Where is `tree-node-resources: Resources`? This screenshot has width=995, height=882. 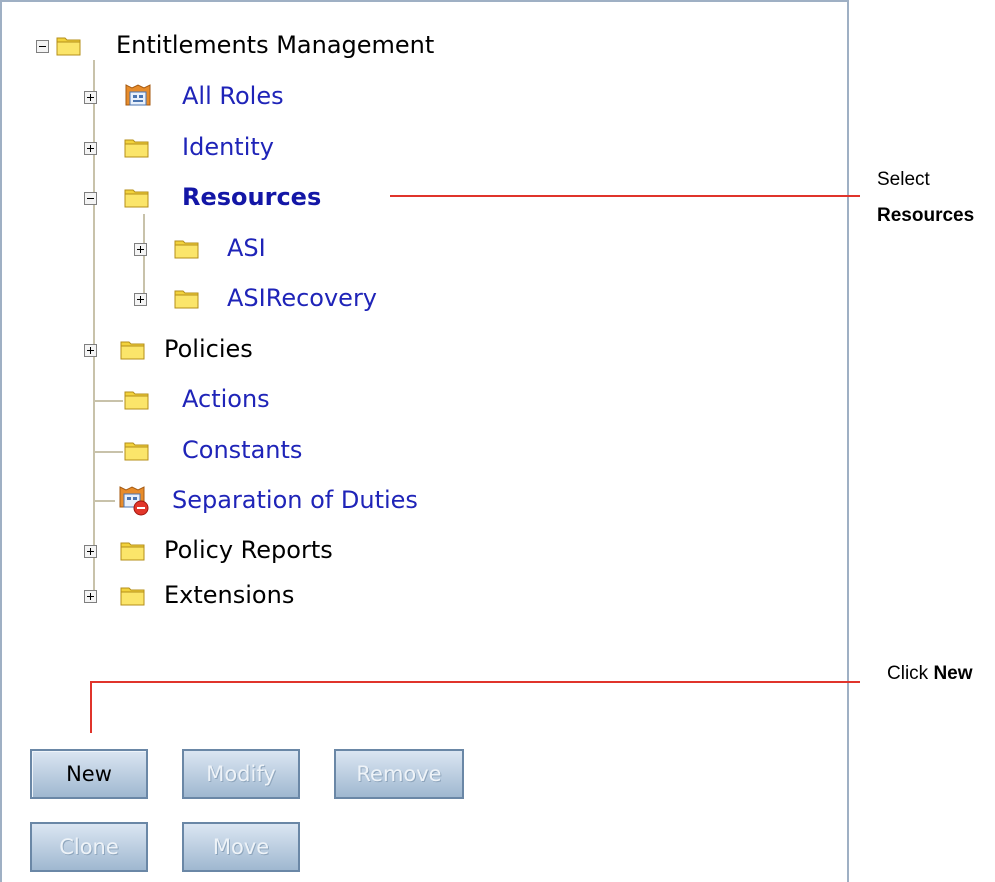
tree-node-resources: Resources is located at coordinates (229, 198).